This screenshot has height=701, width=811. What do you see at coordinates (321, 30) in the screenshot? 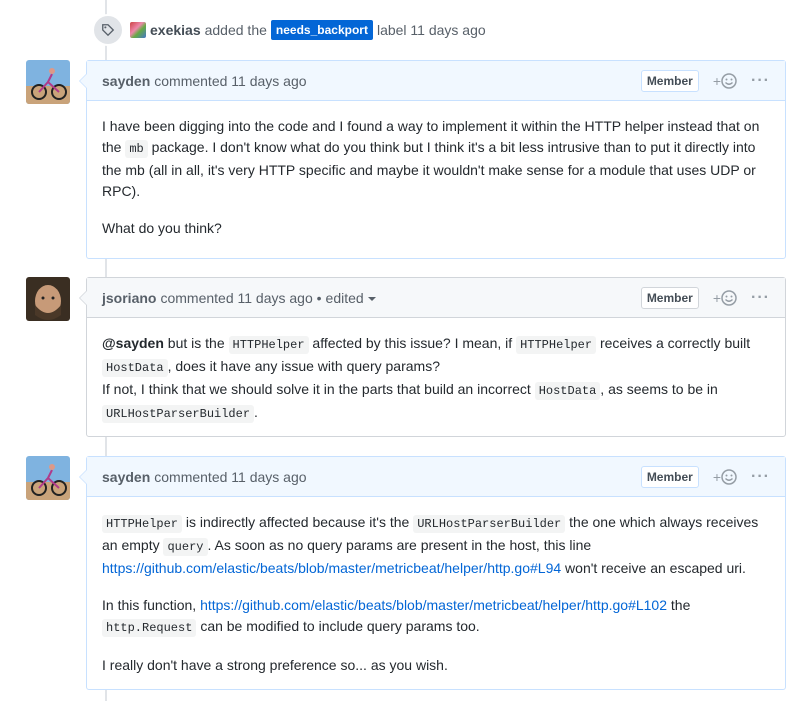
I see `label-badge: needs_backport` at bounding box center [321, 30].